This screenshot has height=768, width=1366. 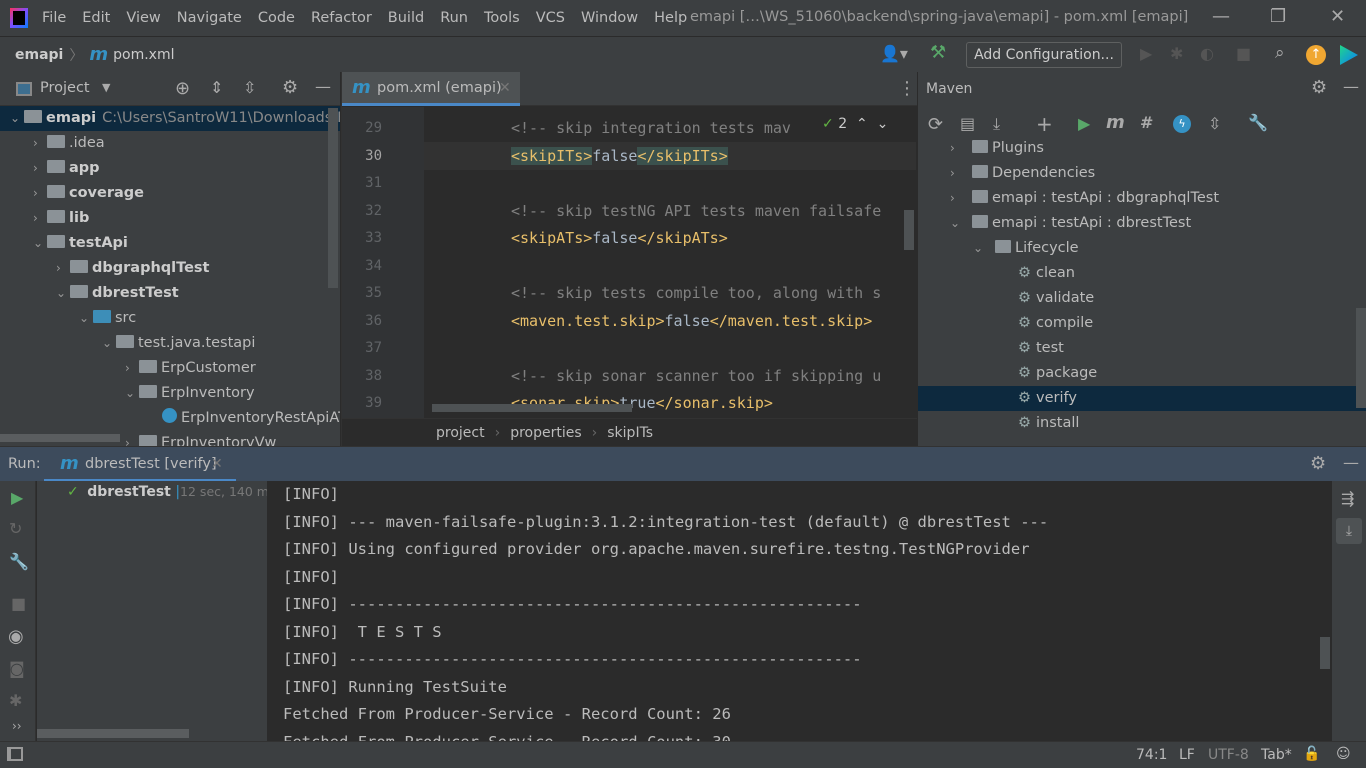 I want to click on project-scrollbar, so click(x=333, y=198).